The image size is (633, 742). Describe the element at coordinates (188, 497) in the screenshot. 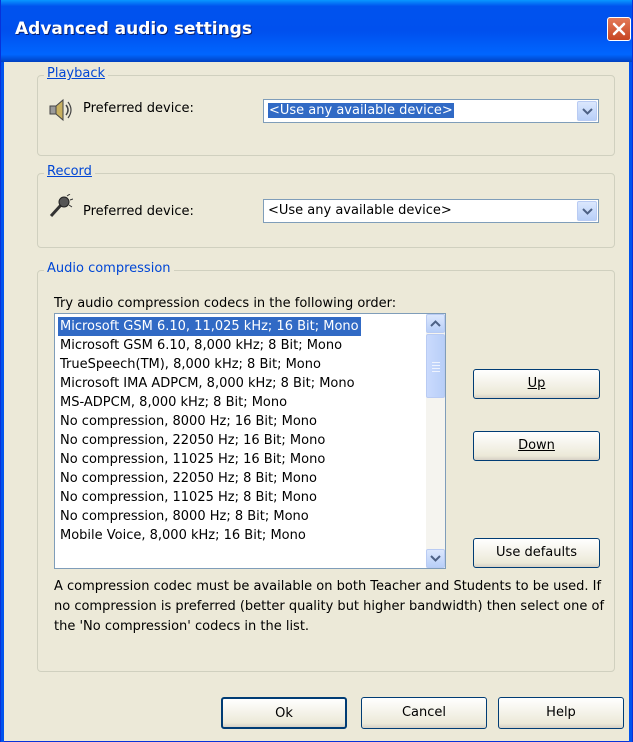

I see `codec-list-item: No compression, 11025 Hz; 8 Bit; Mono` at that location.